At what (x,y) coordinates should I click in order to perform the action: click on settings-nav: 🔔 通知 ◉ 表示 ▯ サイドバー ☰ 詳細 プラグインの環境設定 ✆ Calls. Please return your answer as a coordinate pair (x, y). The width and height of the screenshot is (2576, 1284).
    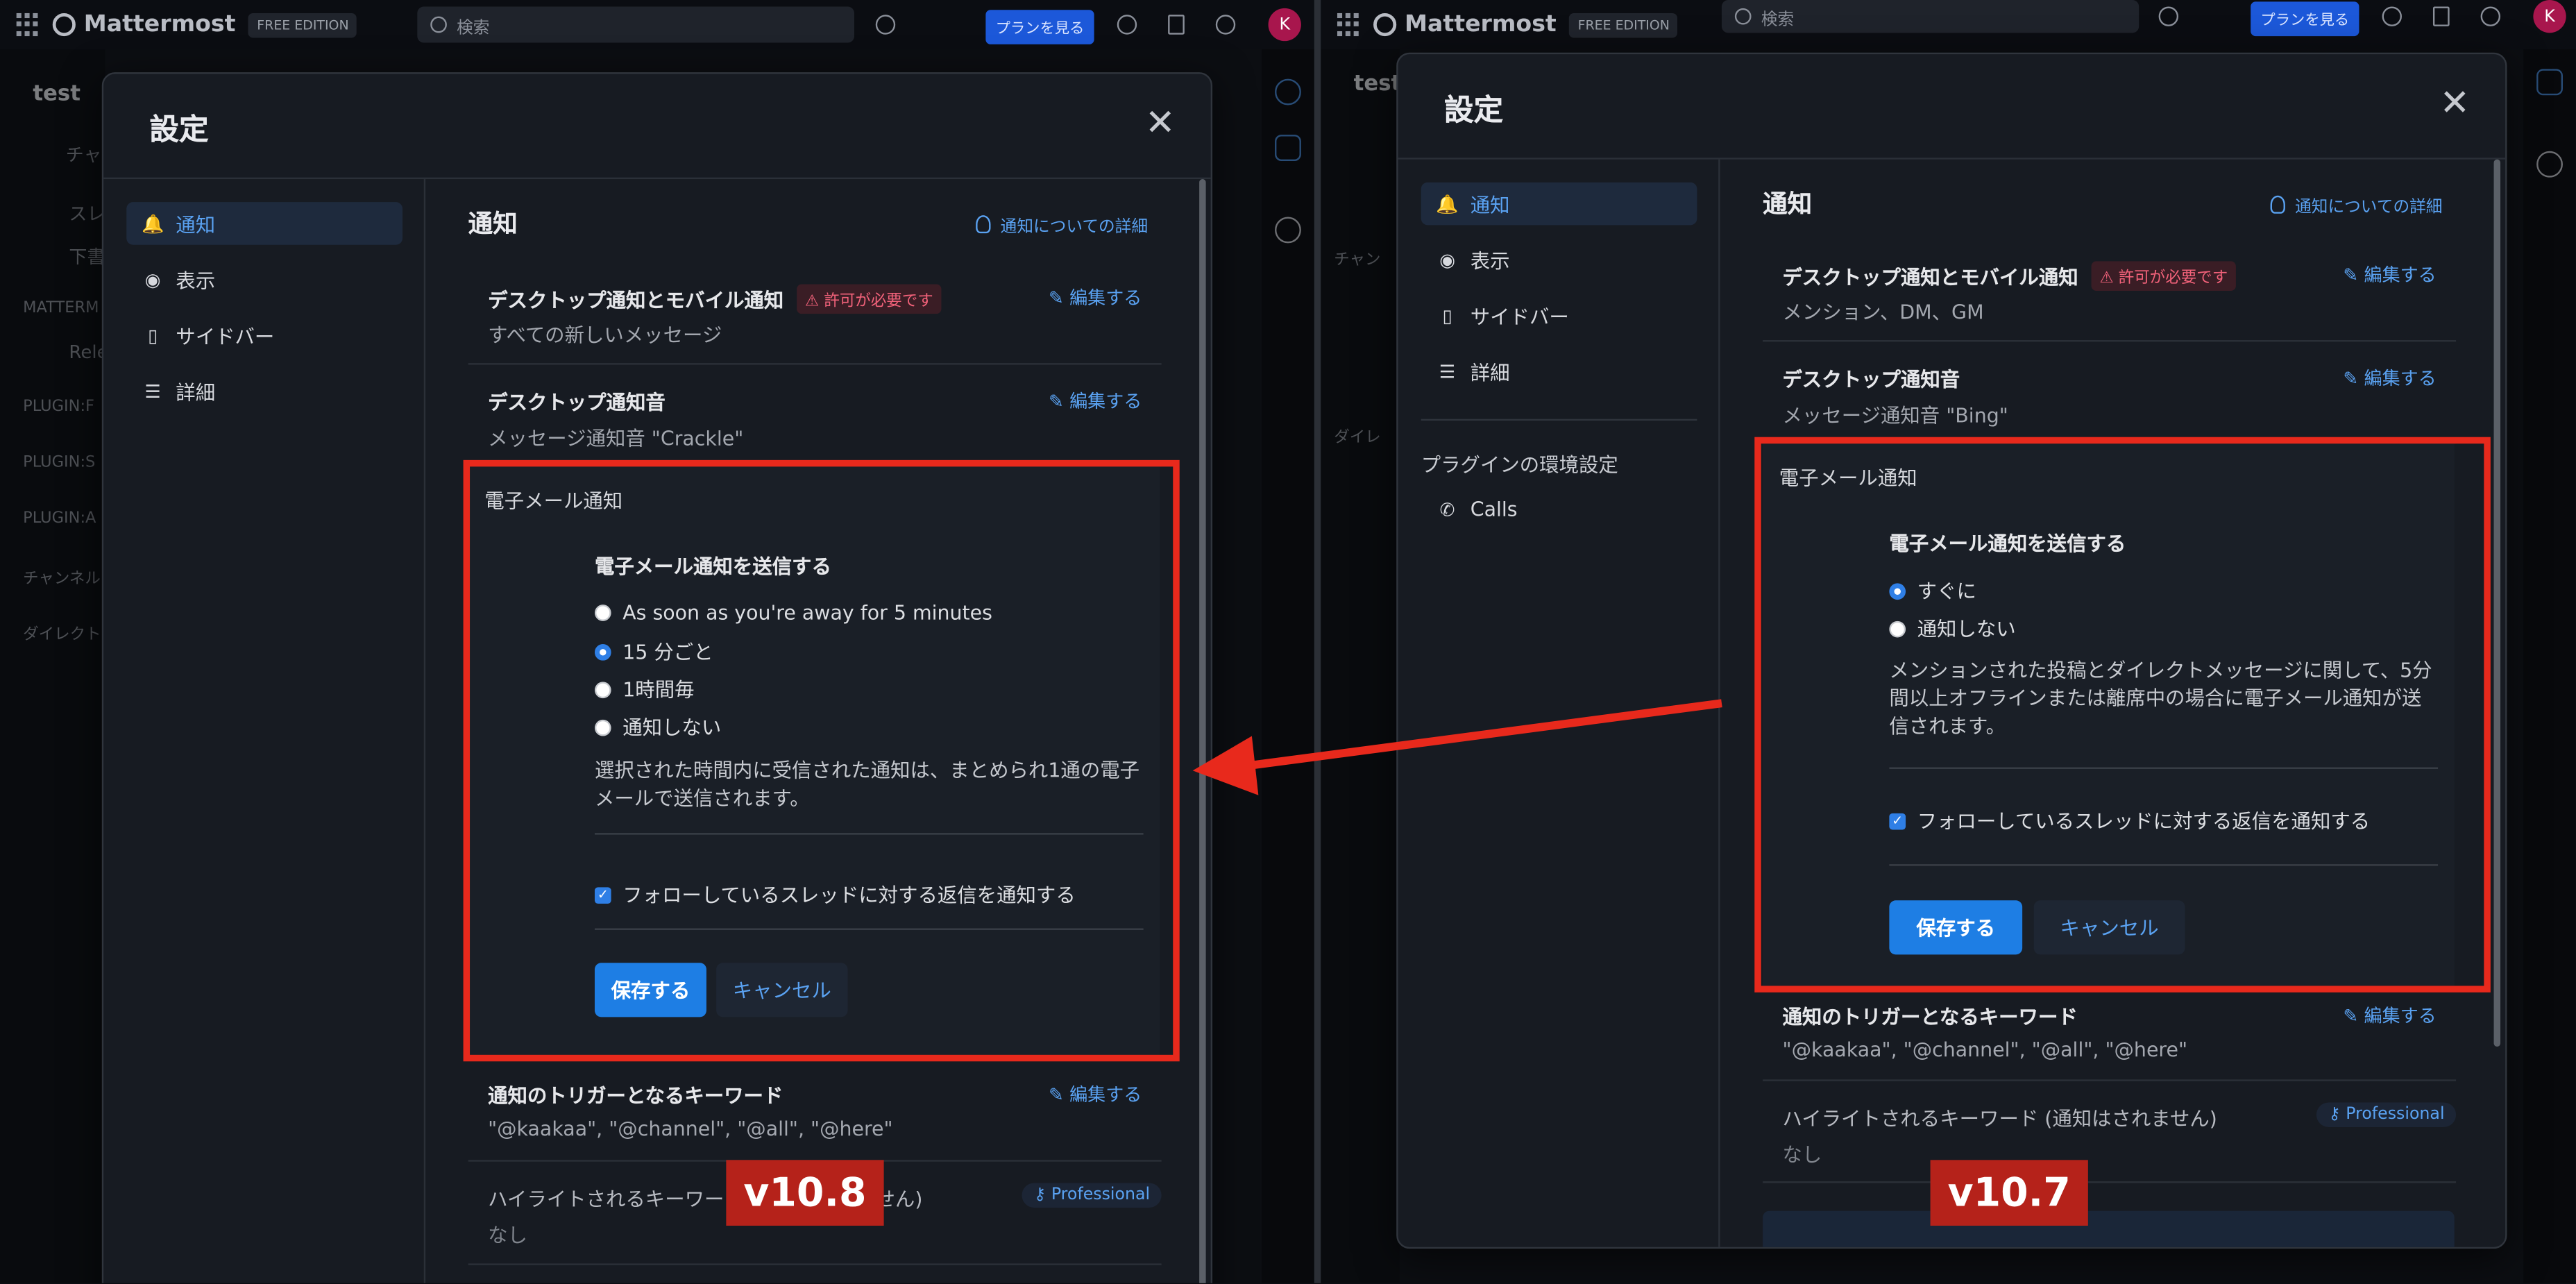
    Looking at the image, I should click on (1559, 703).